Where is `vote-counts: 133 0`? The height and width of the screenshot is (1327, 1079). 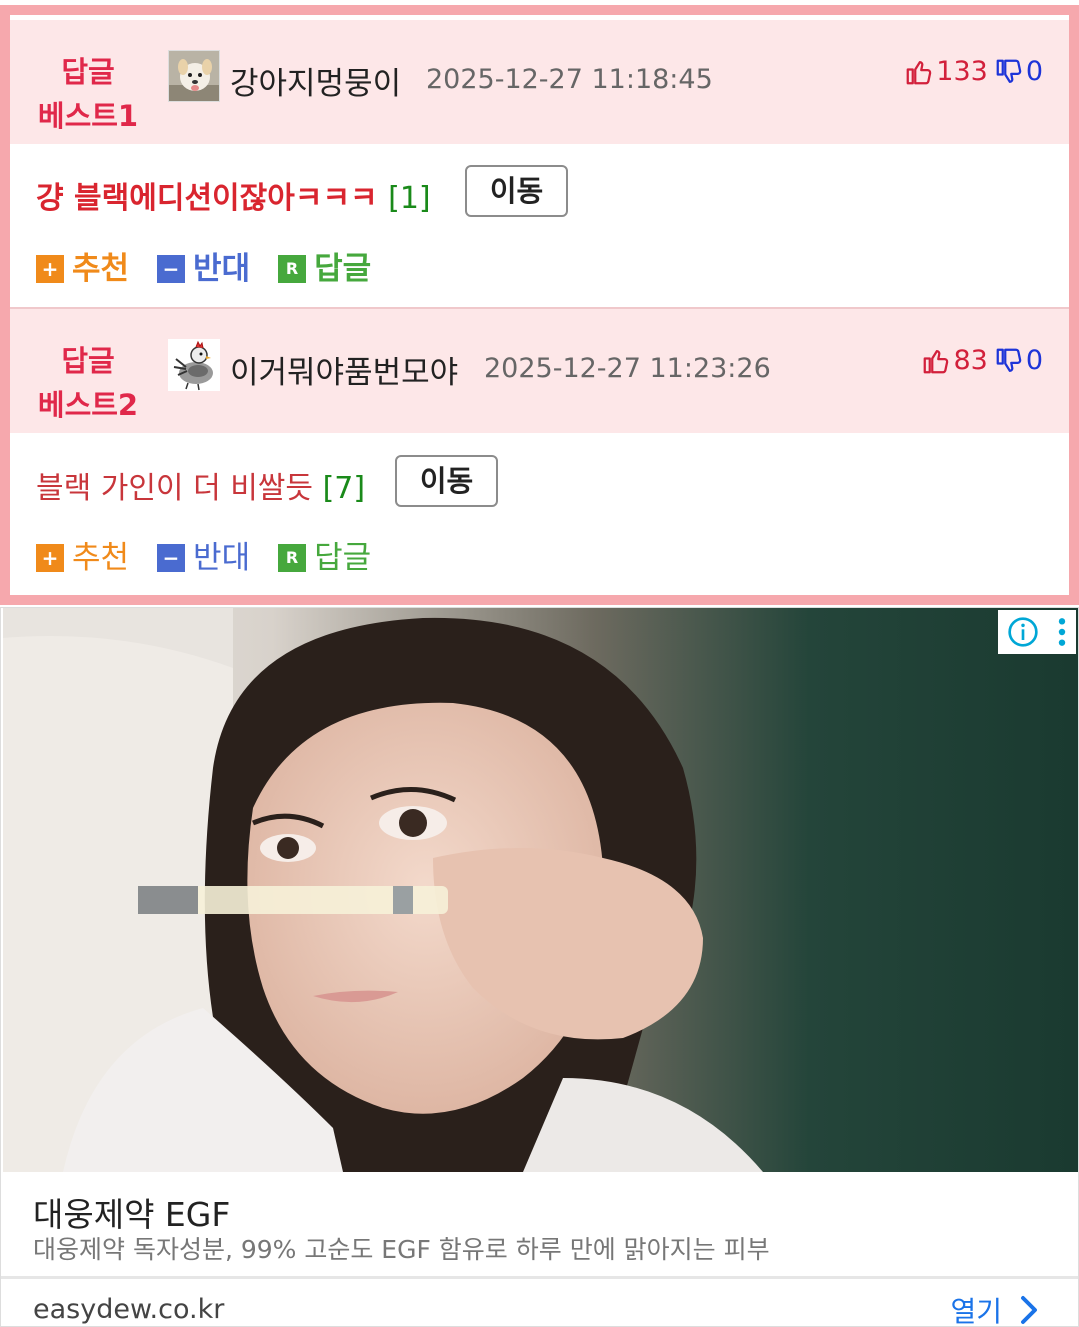
vote-counts: 133 0 is located at coordinates (973, 71).